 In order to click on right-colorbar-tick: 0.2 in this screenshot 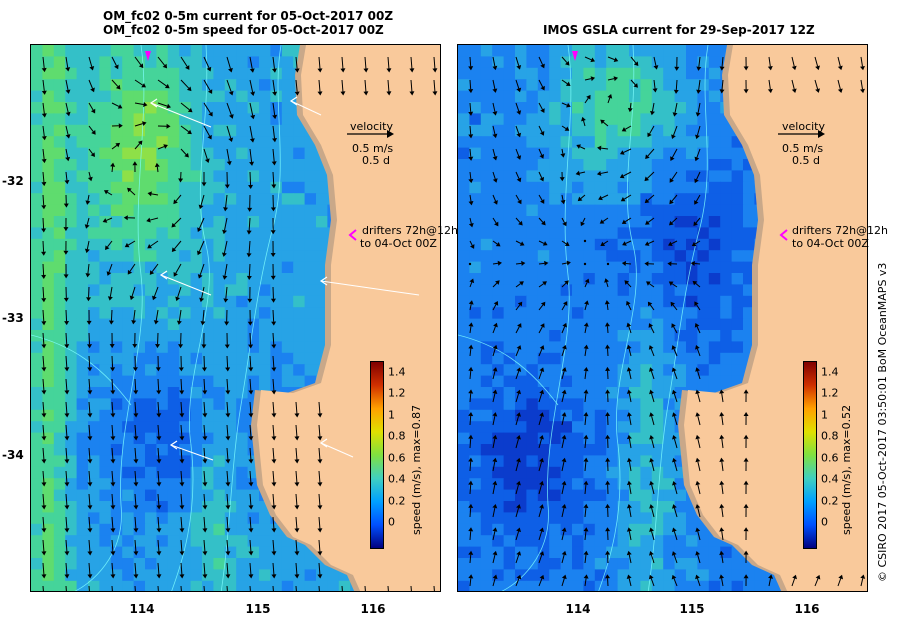, I will do `click(830, 501)`.